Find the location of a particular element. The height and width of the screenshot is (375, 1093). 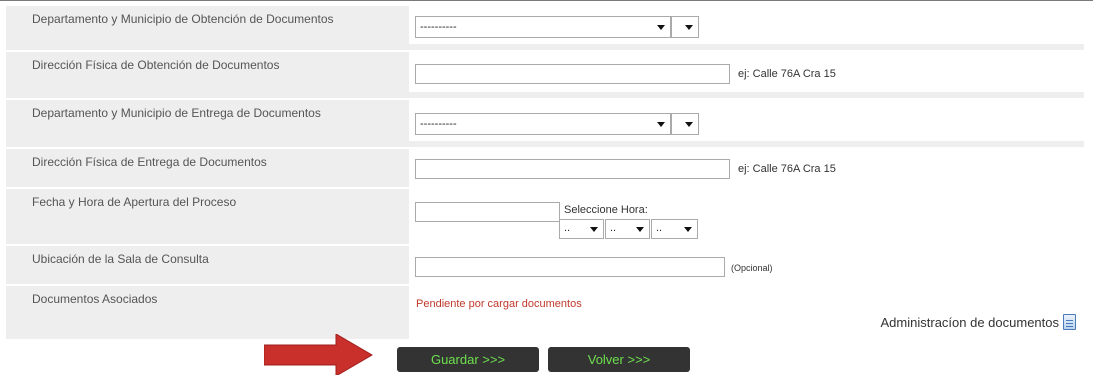

document-icon is located at coordinates (1069, 322).